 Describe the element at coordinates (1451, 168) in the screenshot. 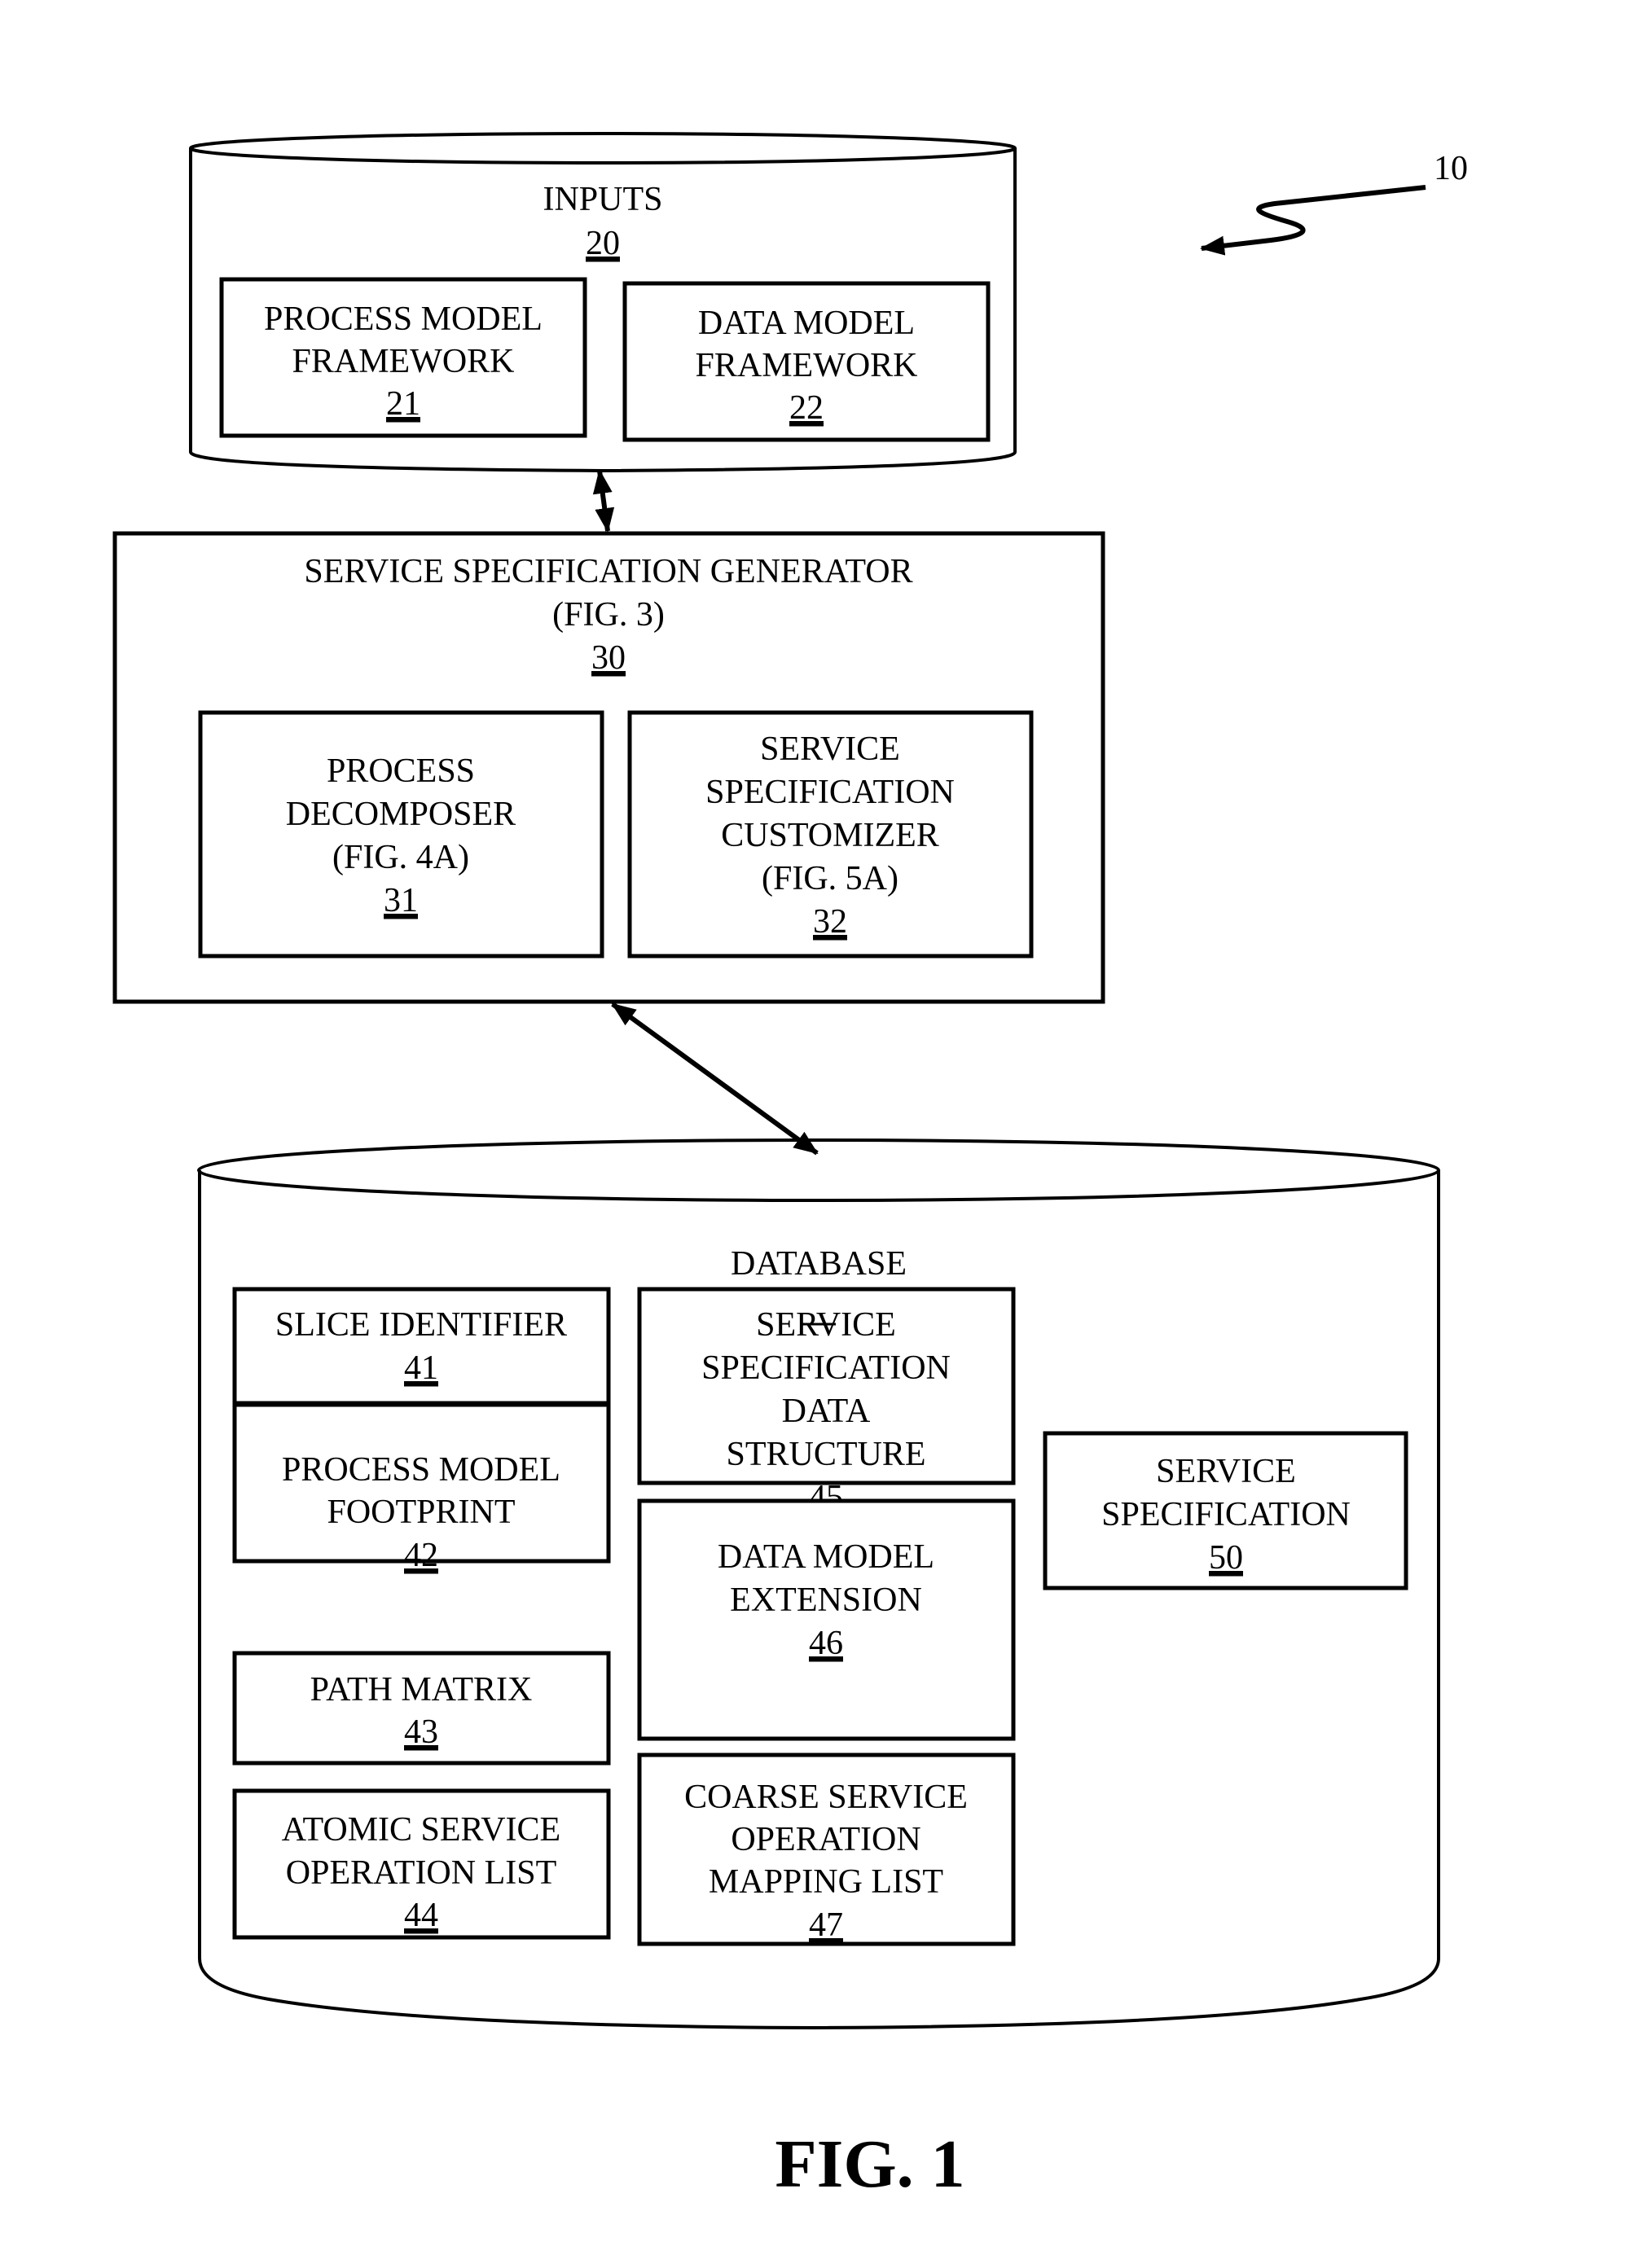

I see `system-ref-label: 10` at that location.